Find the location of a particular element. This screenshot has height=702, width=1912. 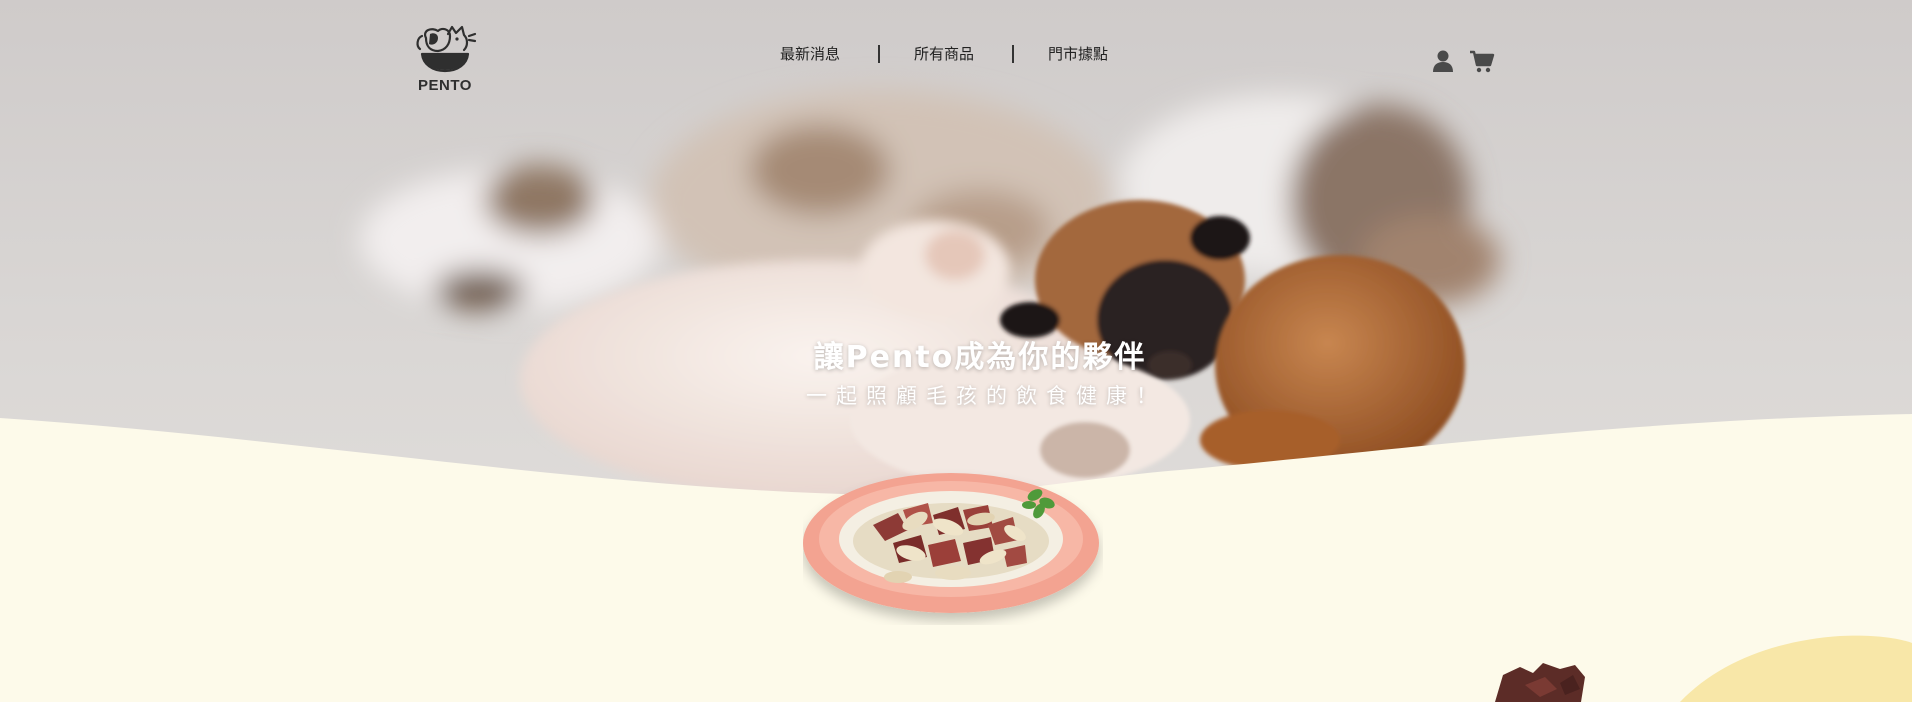

hero-subheadline: 一起照顧毛孩的飲食健康！ is located at coordinates (956, 395).